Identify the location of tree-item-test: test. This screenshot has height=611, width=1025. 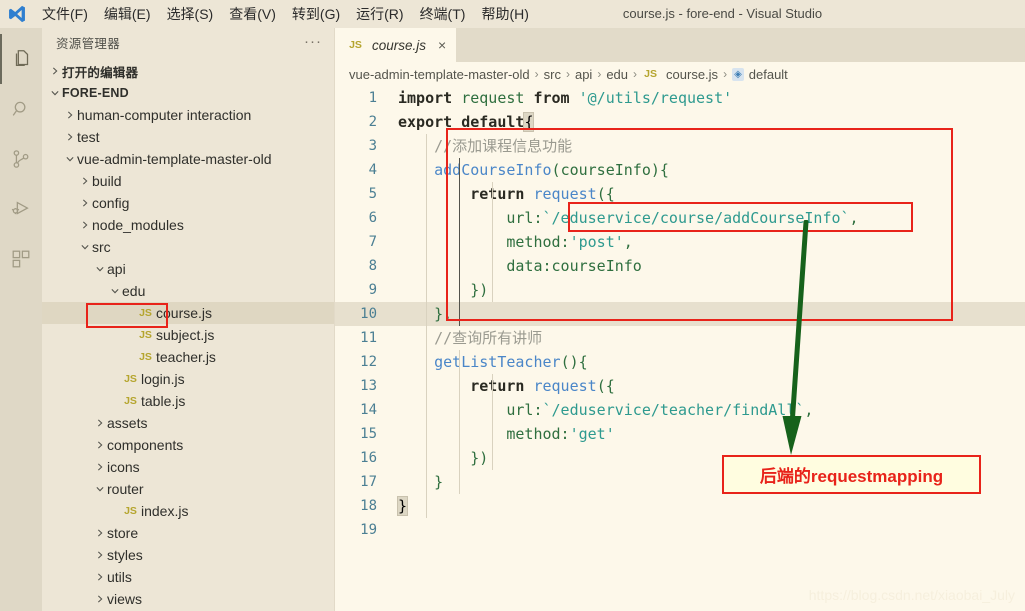
(188, 137).